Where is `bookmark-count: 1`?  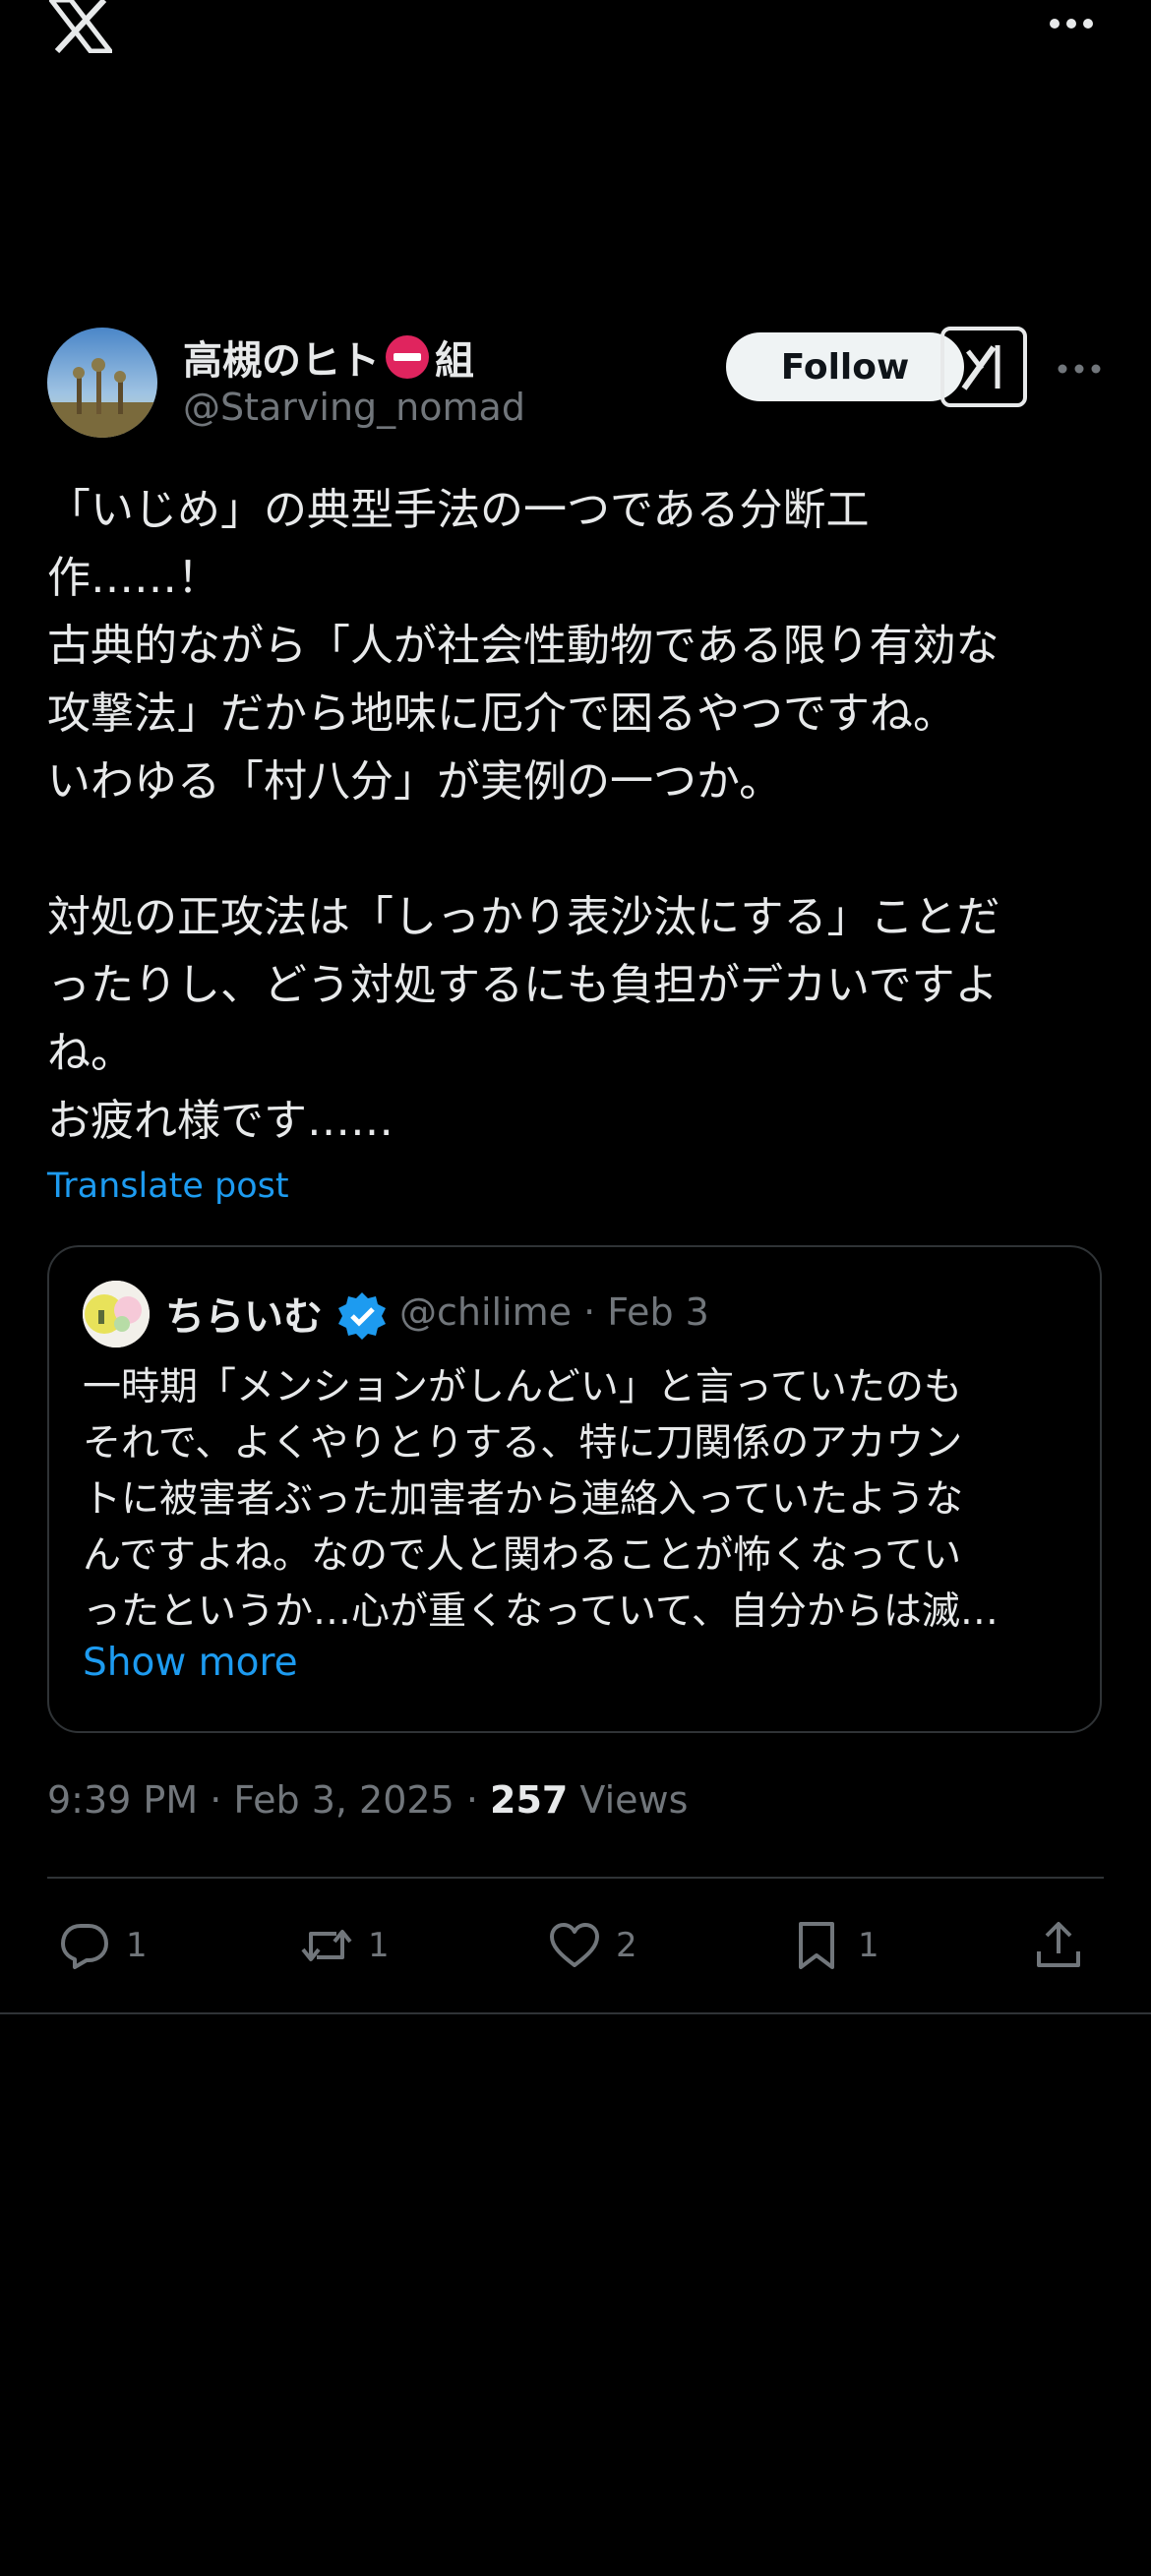
bookmark-count: 1 is located at coordinates (868, 1945).